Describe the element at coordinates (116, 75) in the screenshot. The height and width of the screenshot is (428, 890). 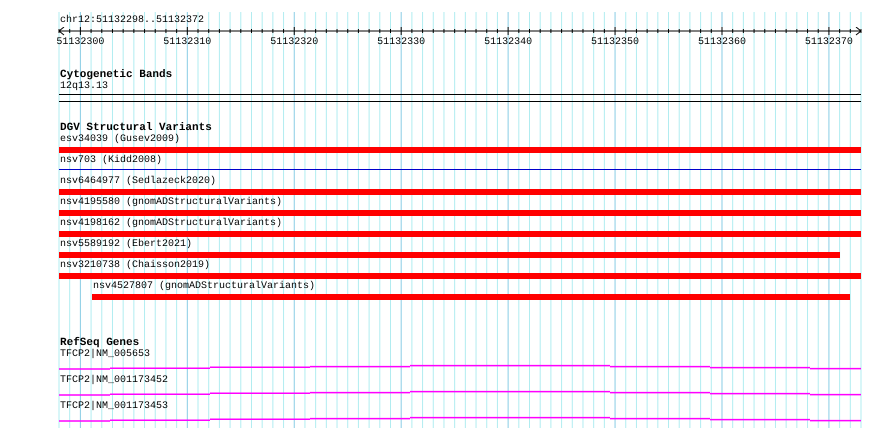
I see `track-title: Cytogenetic Bands` at that location.